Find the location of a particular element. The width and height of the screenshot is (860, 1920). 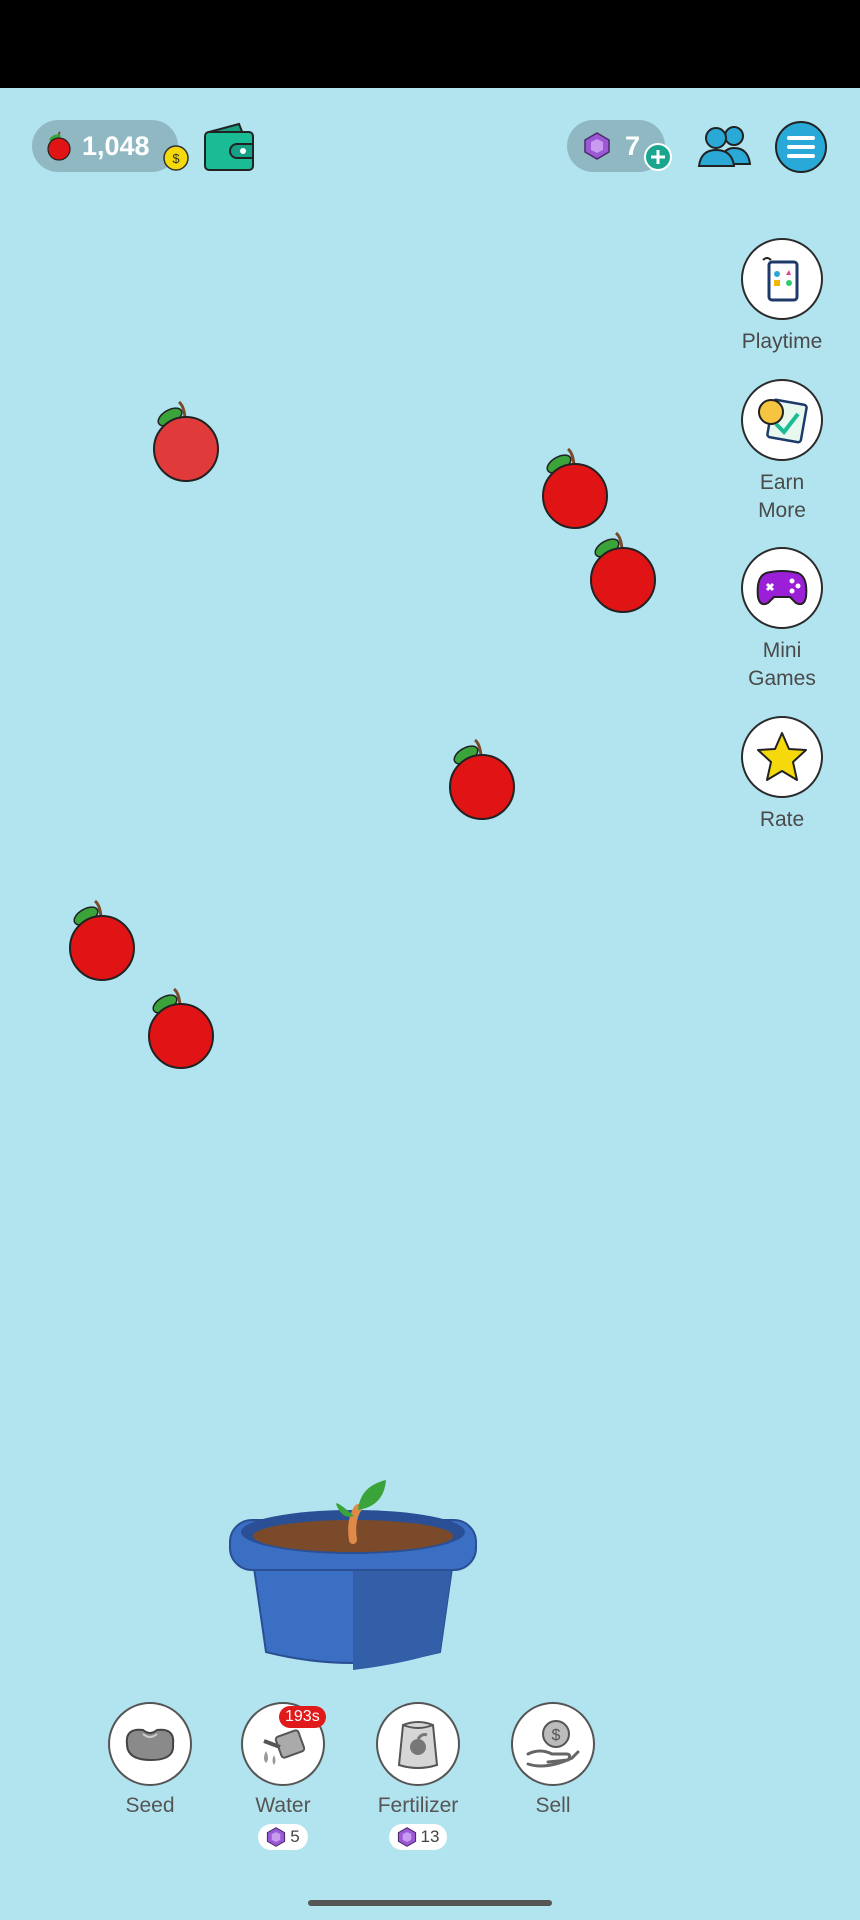

fertilizer-button is located at coordinates (418, 1744).